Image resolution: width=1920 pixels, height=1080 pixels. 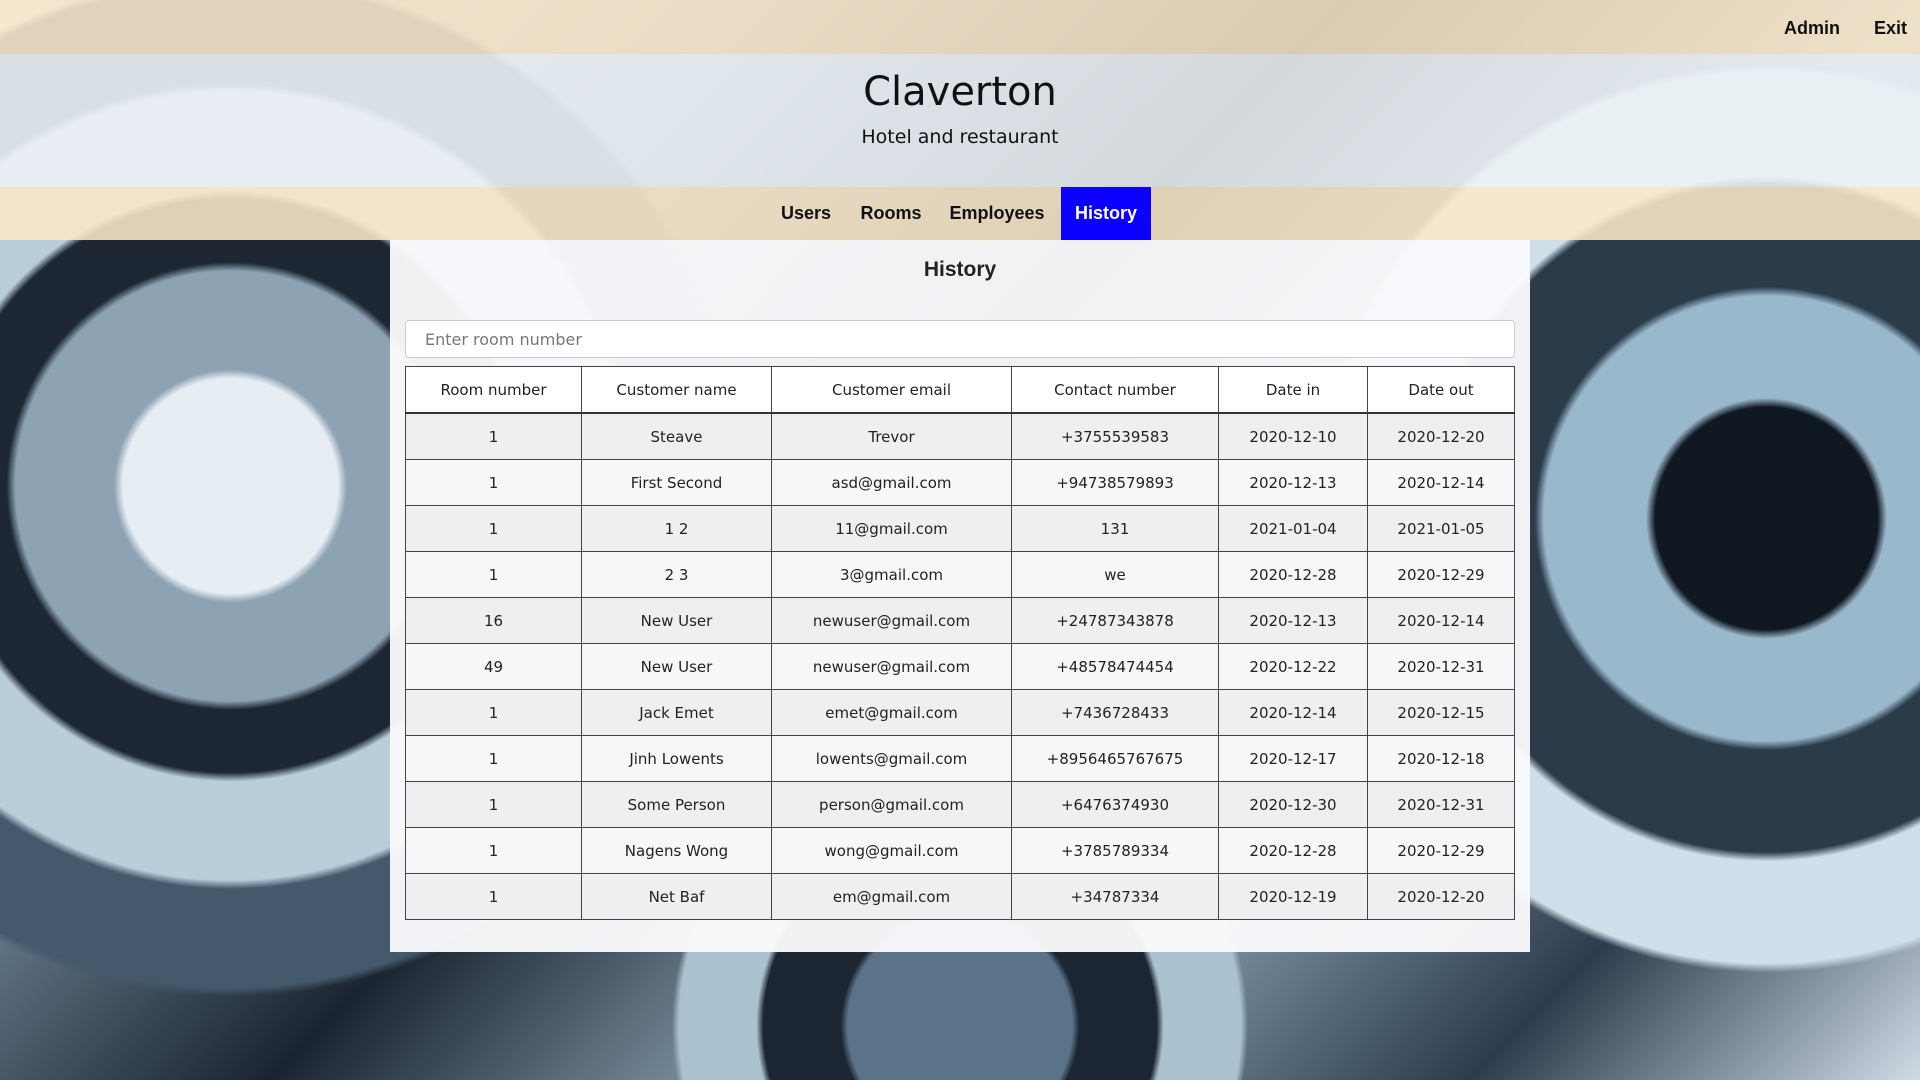 What do you see at coordinates (676, 758) in the screenshot?
I see `customer-name-cell: Jinh Lowents` at bounding box center [676, 758].